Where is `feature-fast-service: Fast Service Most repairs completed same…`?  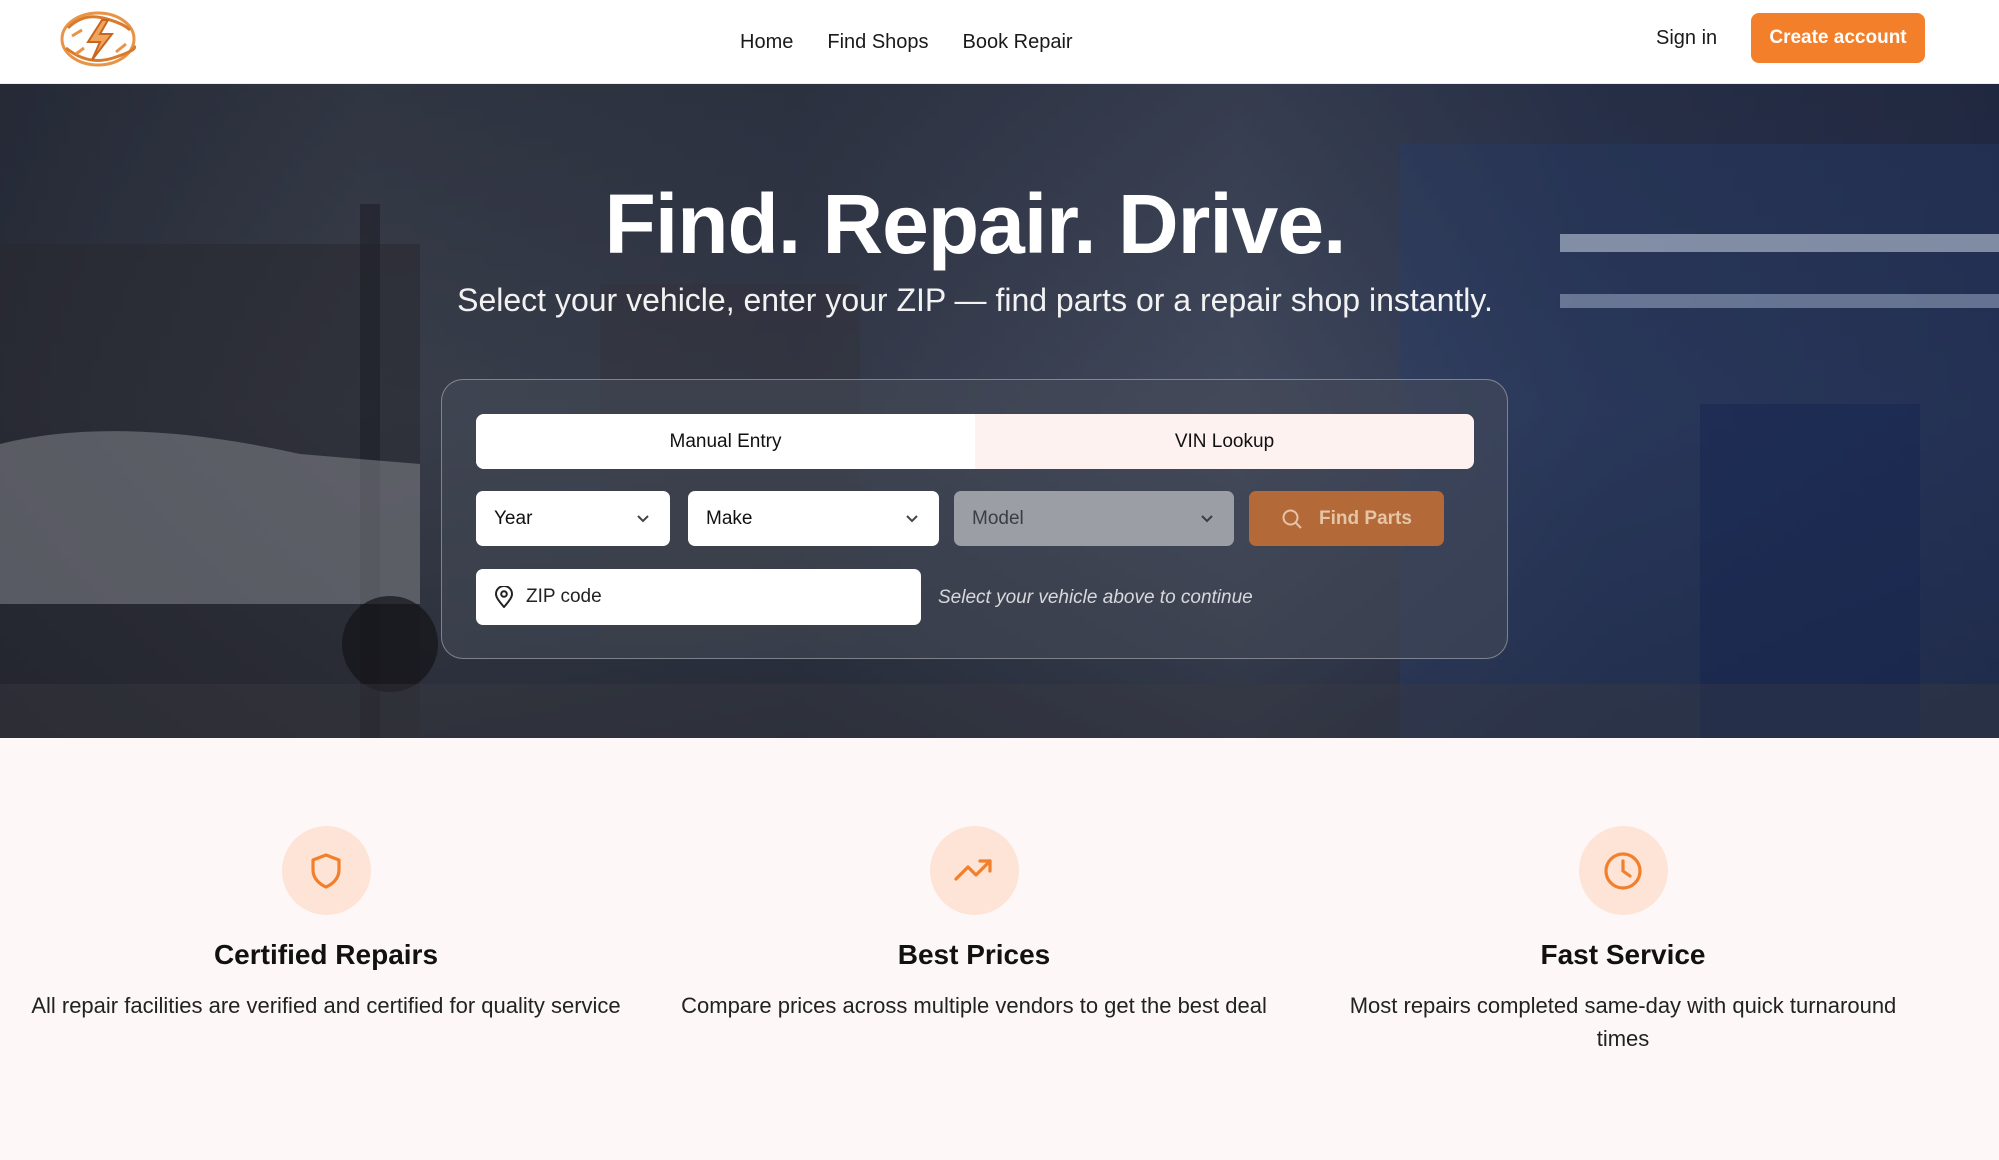 feature-fast-service: Fast Service Most repairs completed same… is located at coordinates (1623, 940).